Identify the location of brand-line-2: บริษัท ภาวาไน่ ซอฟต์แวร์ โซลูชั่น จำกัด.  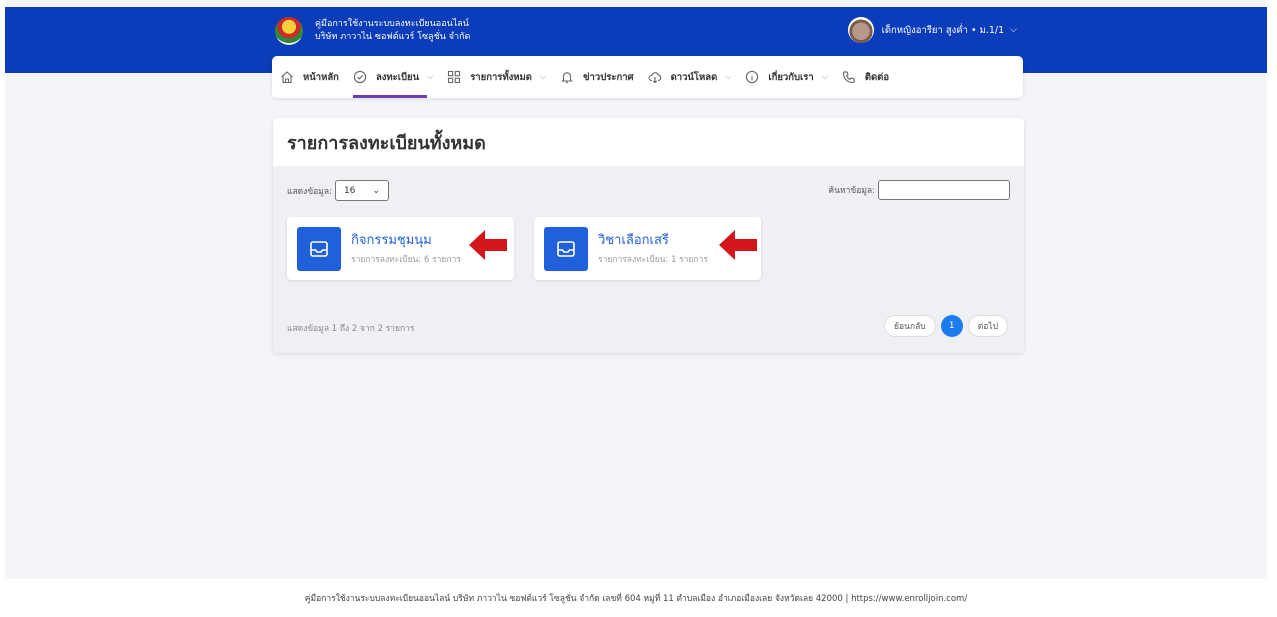
(393, 37).